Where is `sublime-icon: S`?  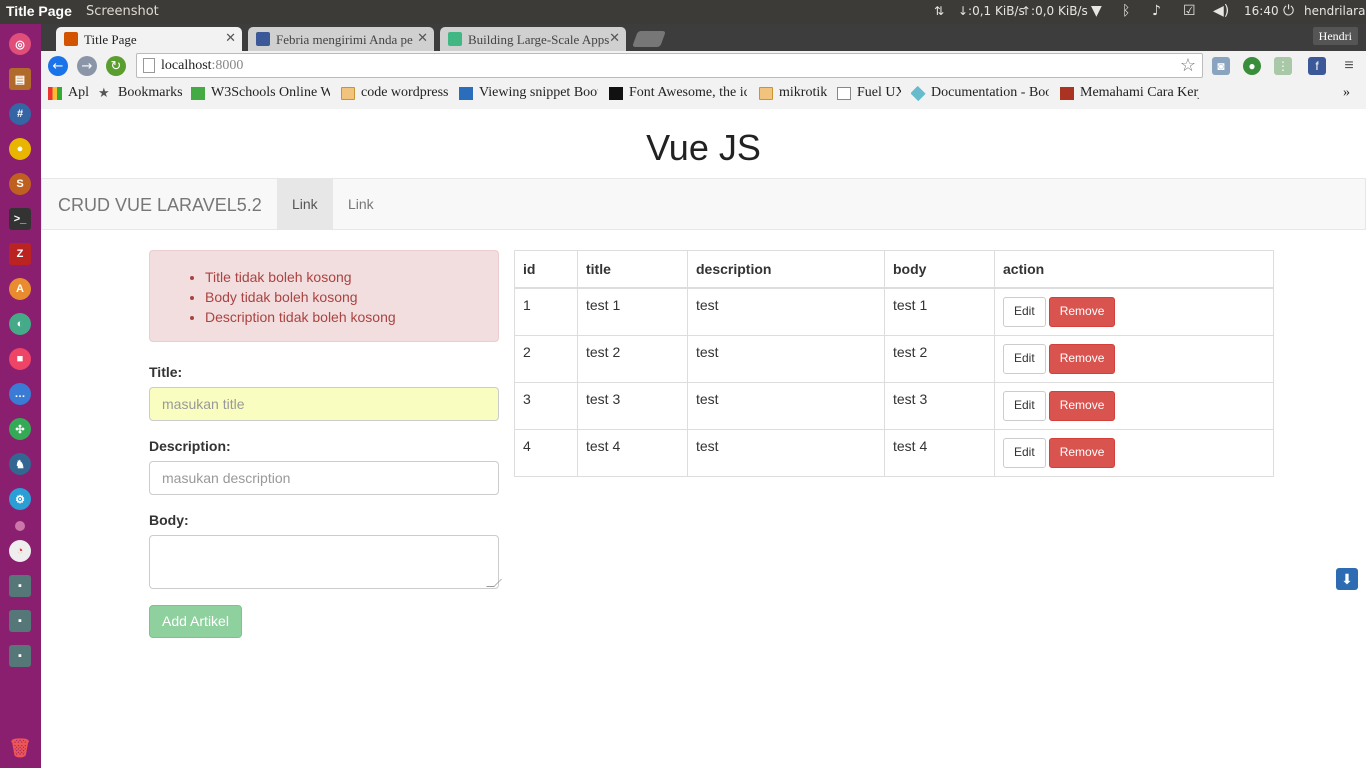 sublime-icon: S is located at coordinates (20, 184).